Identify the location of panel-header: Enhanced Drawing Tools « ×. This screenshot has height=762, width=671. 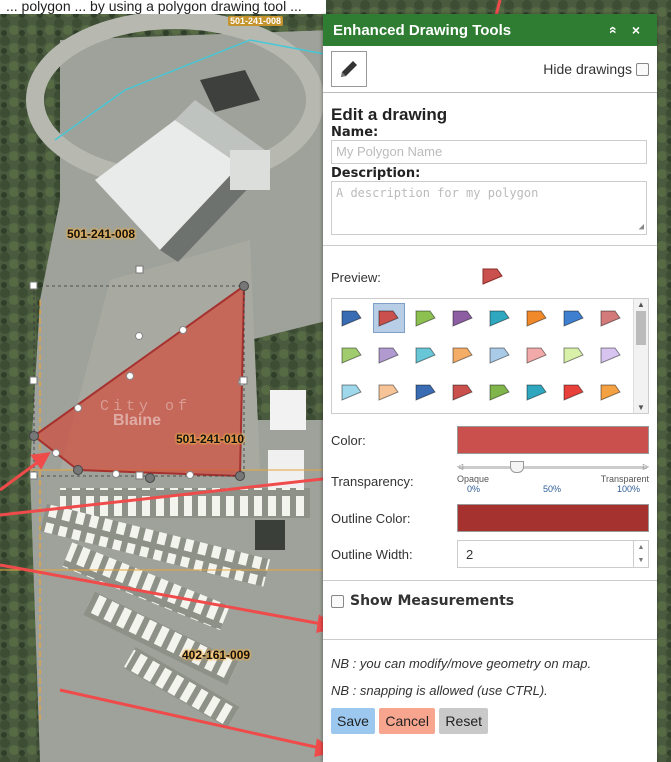
(490, 30).